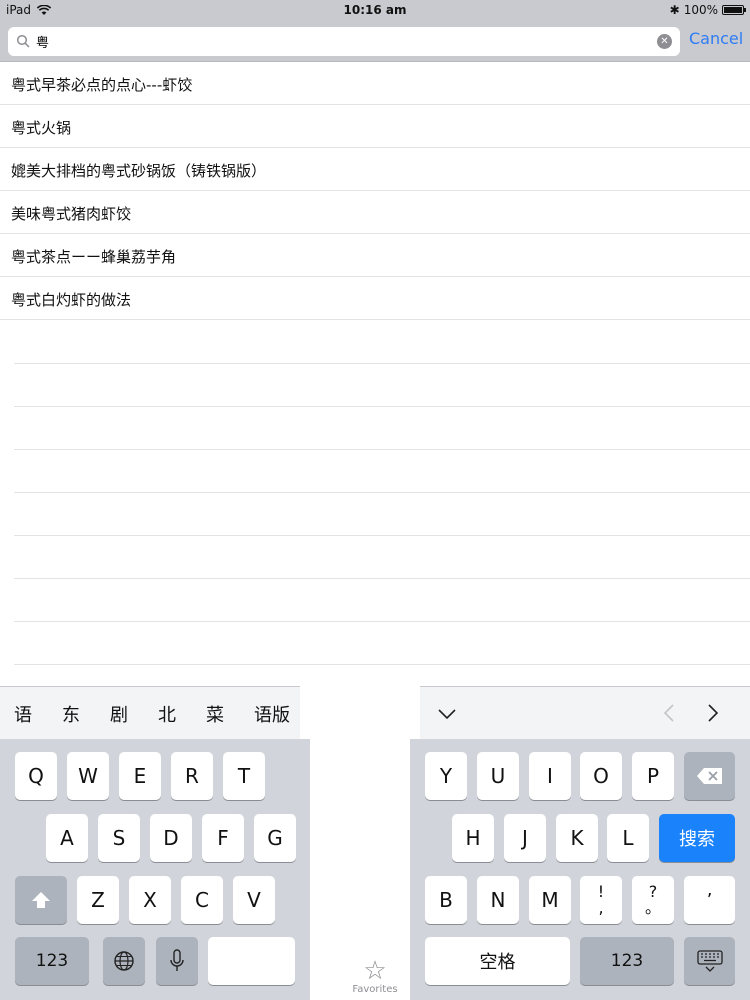 This screenshot has height=1000, width=750. Describe the element at coordinates (71, 214) in the screenshot. I see `list-item-label: 美味粤式猪肉虾饺` at that location.